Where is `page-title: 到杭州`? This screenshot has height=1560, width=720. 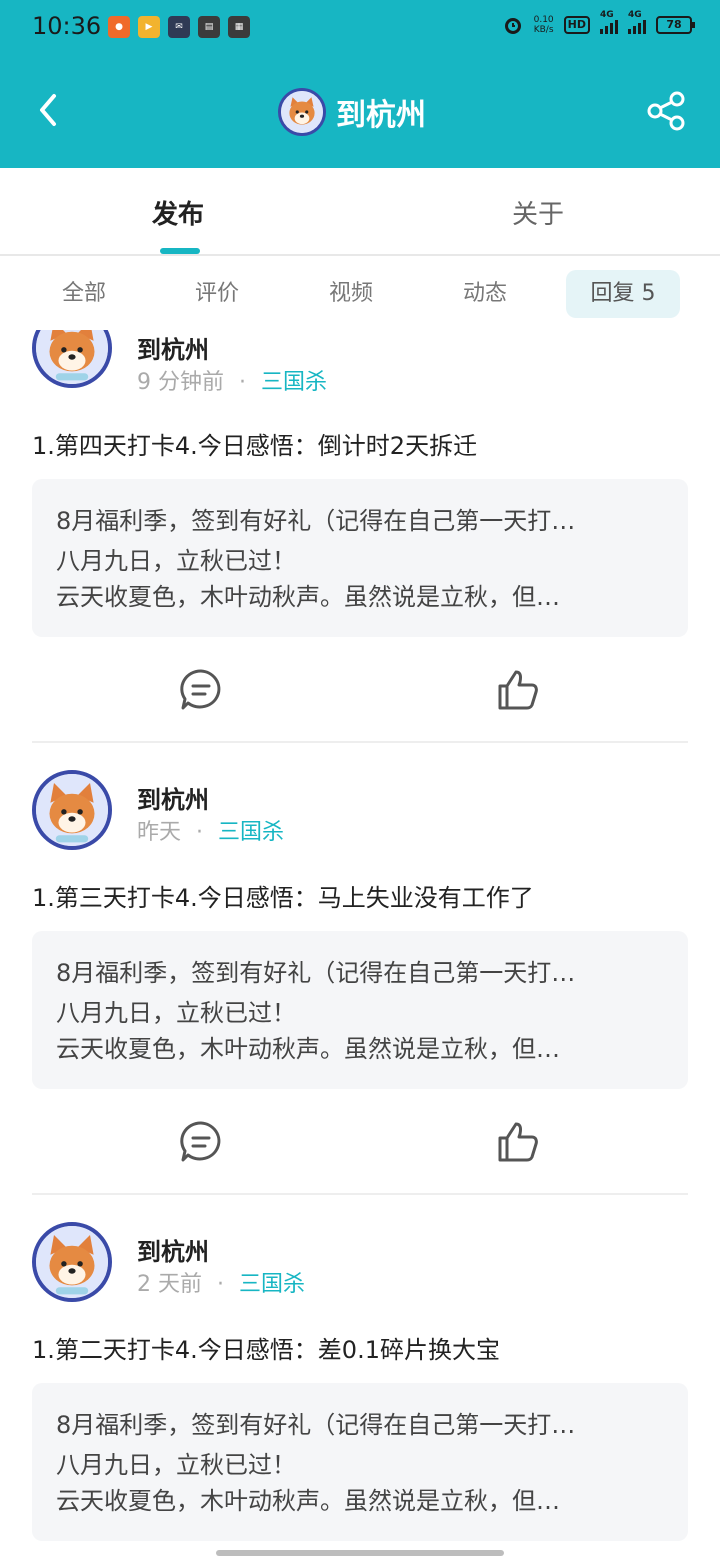
page-title: 到杭州 is located at coordinates (381, 115).